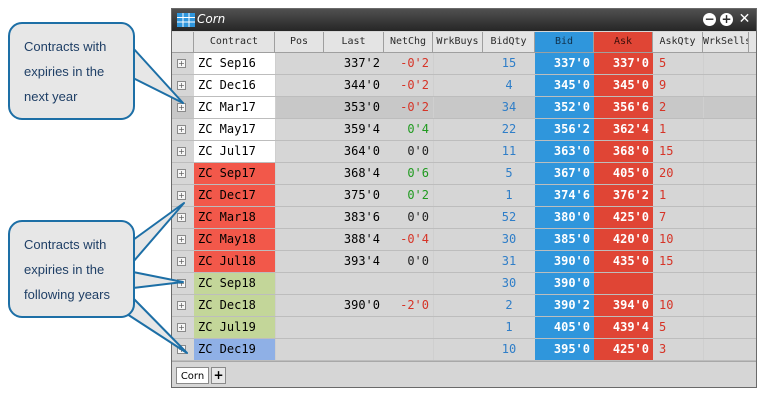 Image resolution: width=766 pixels, height=401 pixels. I want to click on bid-cell: 374'6, so click(564, 195).